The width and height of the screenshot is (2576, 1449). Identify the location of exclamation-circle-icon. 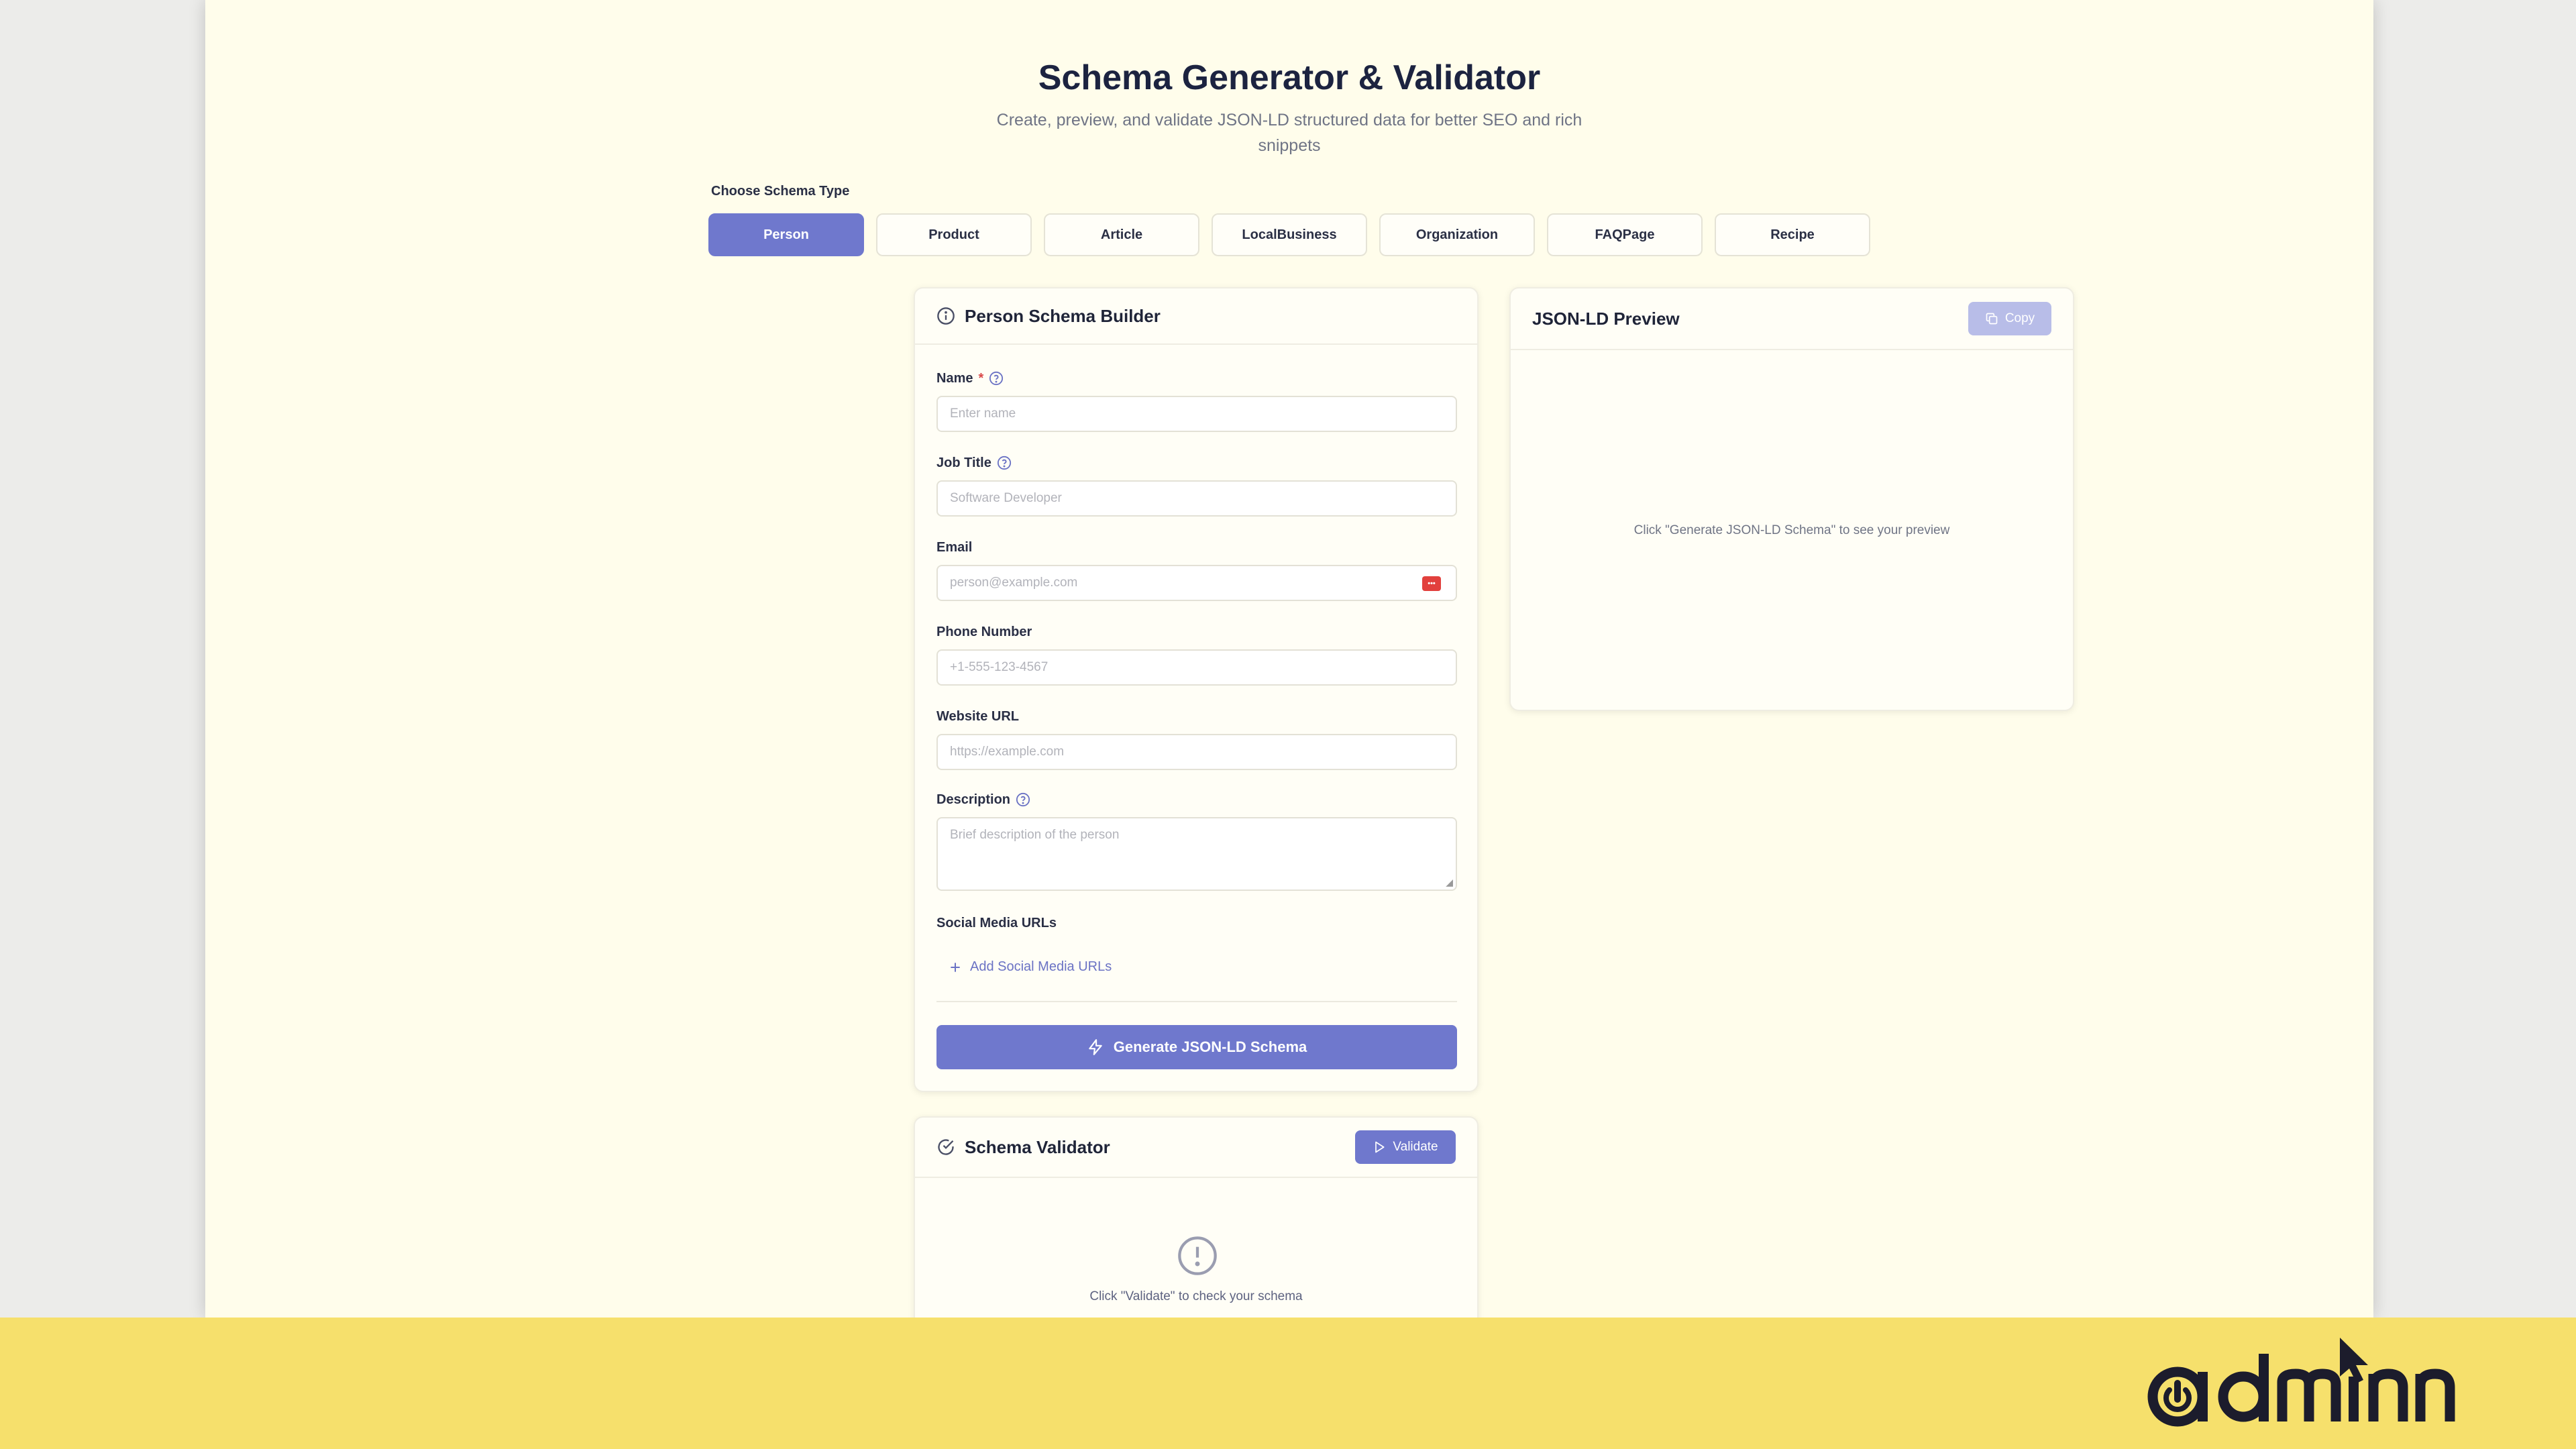
(1197, 1255).